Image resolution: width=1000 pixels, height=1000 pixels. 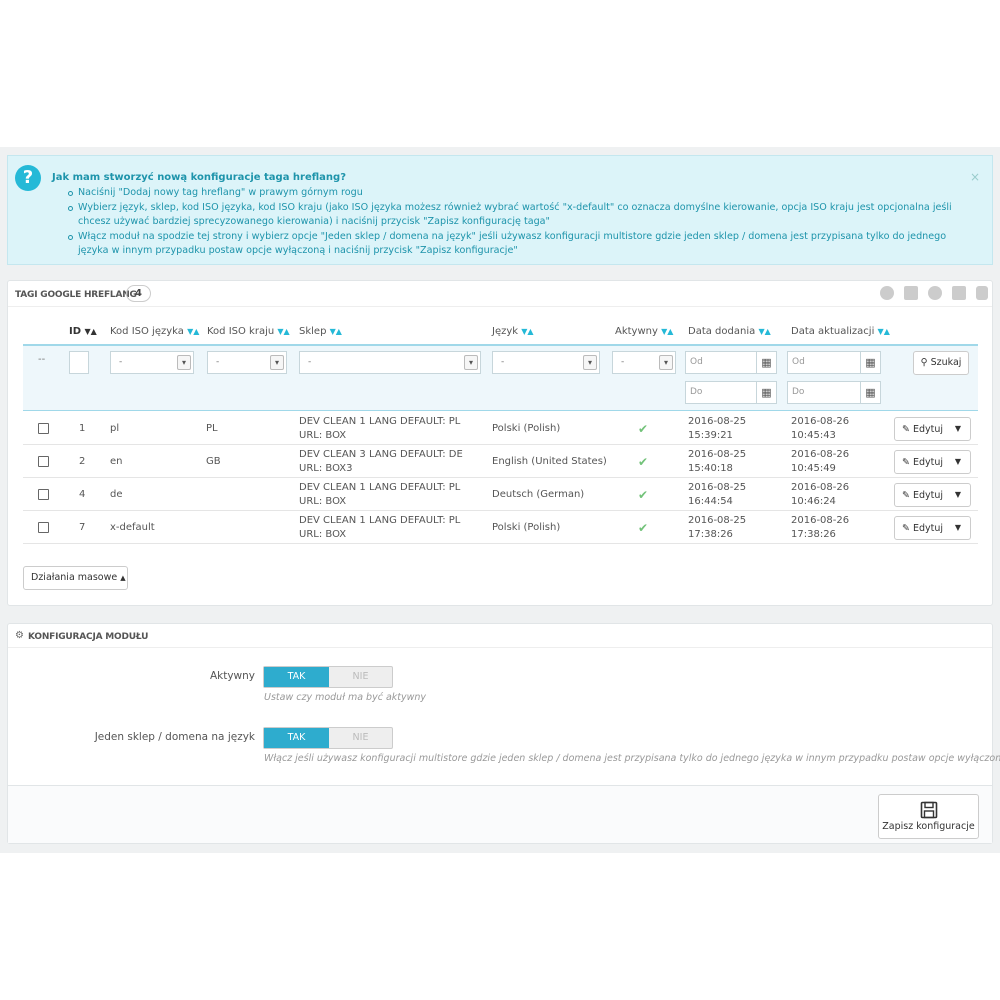 I want to click on refresh-icon, so click(x=935, y=293).